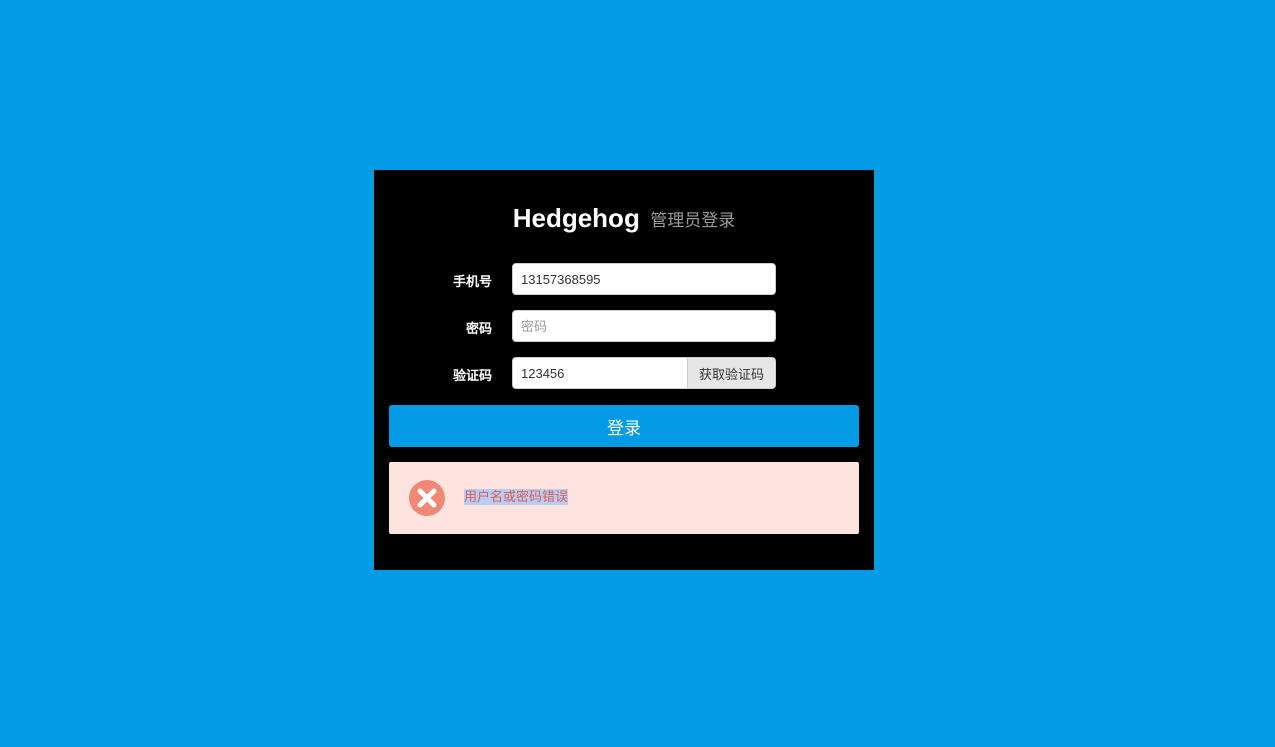 The image size is (1275, 747). I want to click on login-title: Hedgehog 管理员登录, so click(624, 221).